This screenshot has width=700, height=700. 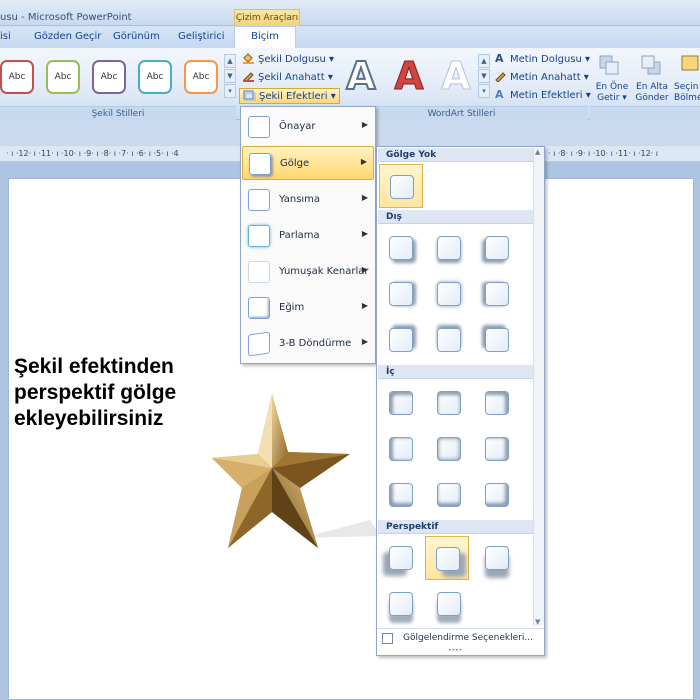 What do you see at coordinates (94, 366) in the screenshot?
I see `slide-text-line: Şekil efektinden` at bounding box center [94, 366].